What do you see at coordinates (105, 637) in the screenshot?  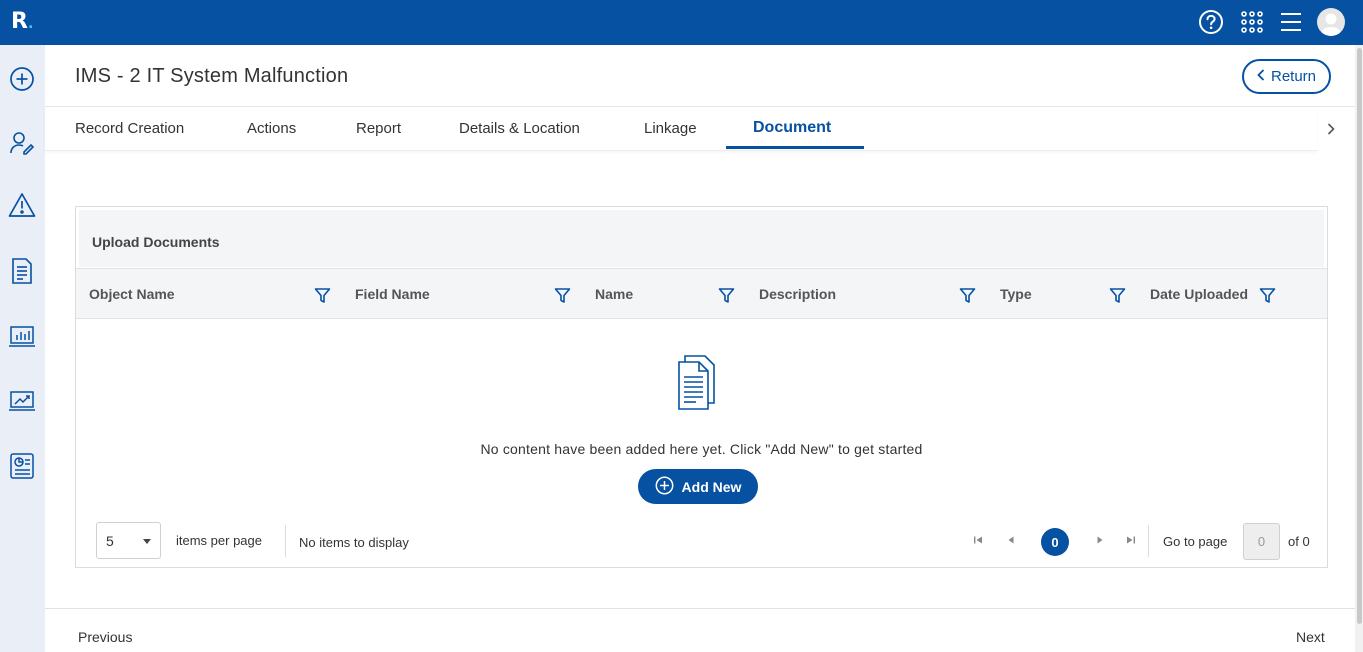 I see `previous-button: Previous` at bounding box center [105, 637].